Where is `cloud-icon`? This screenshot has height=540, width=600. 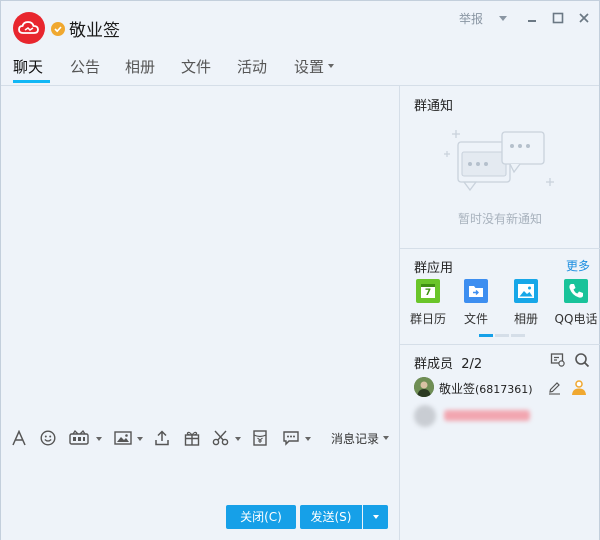
cloud-icon is located at coordinates (28, 27).